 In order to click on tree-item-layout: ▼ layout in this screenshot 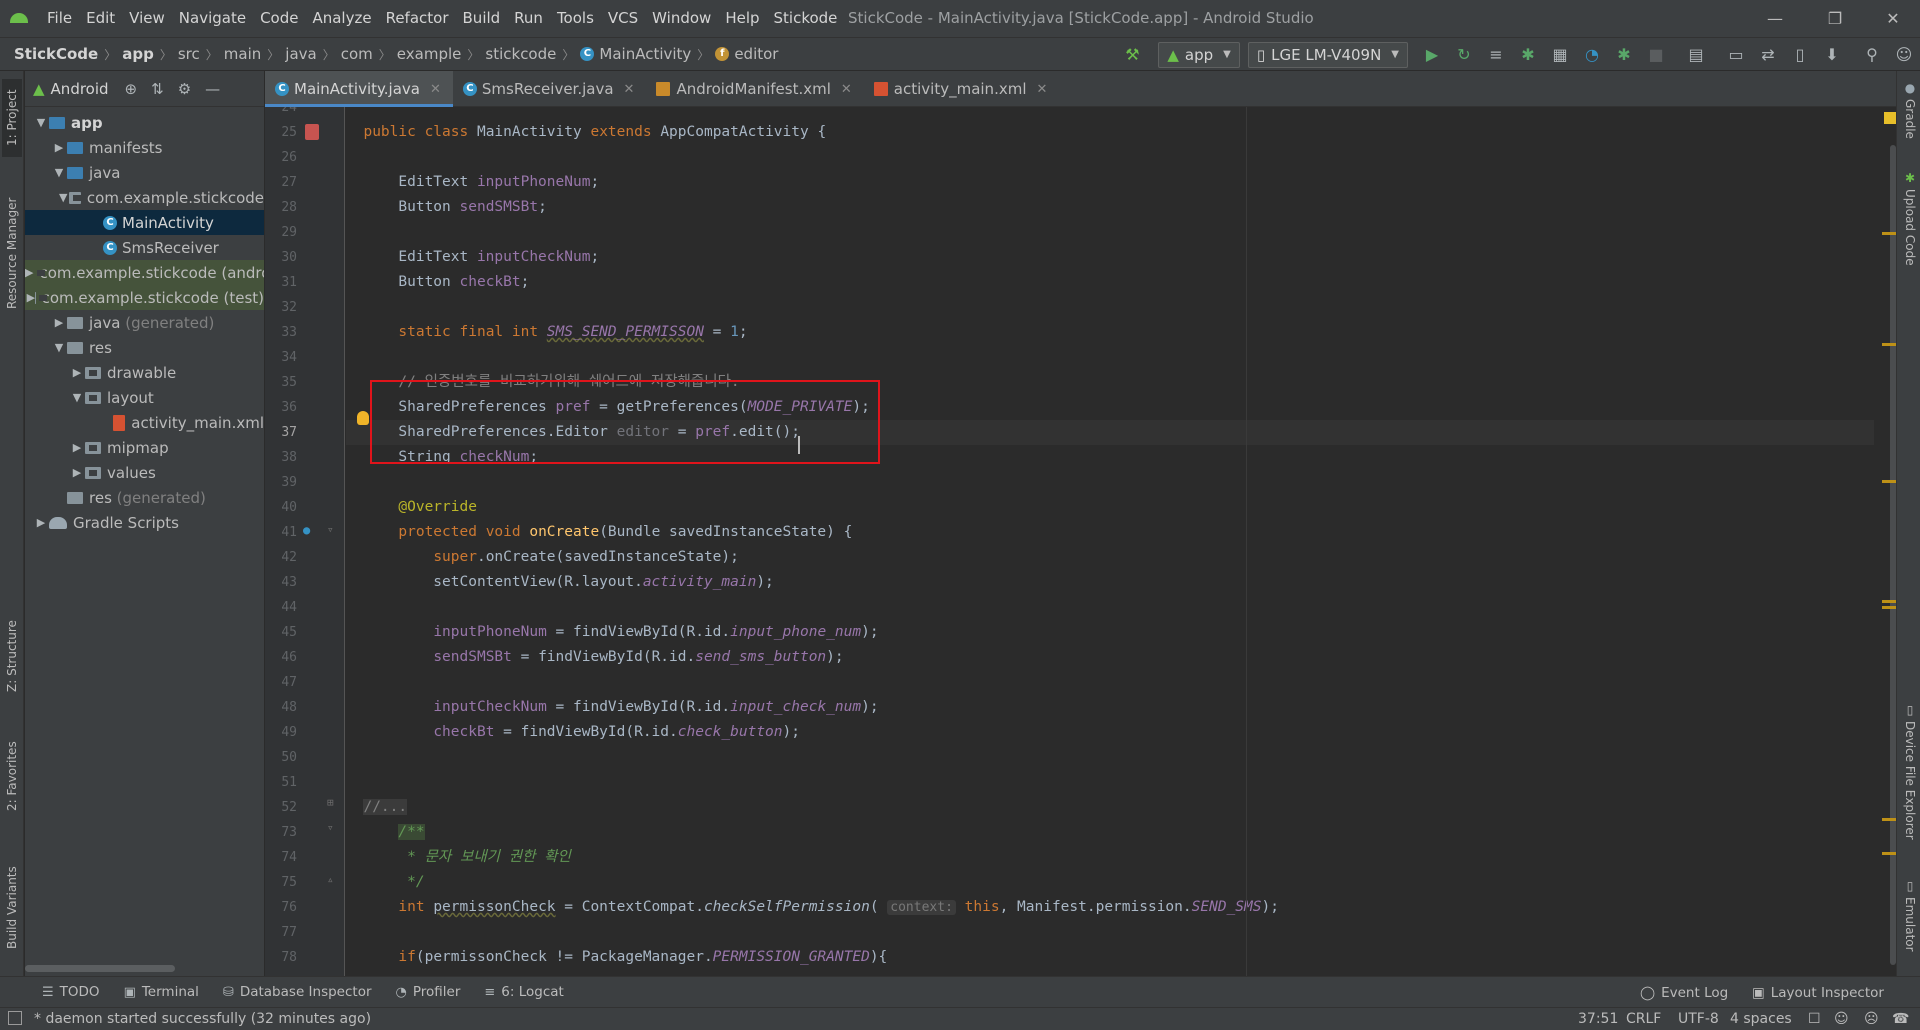, I will do `click(144, 397)`.